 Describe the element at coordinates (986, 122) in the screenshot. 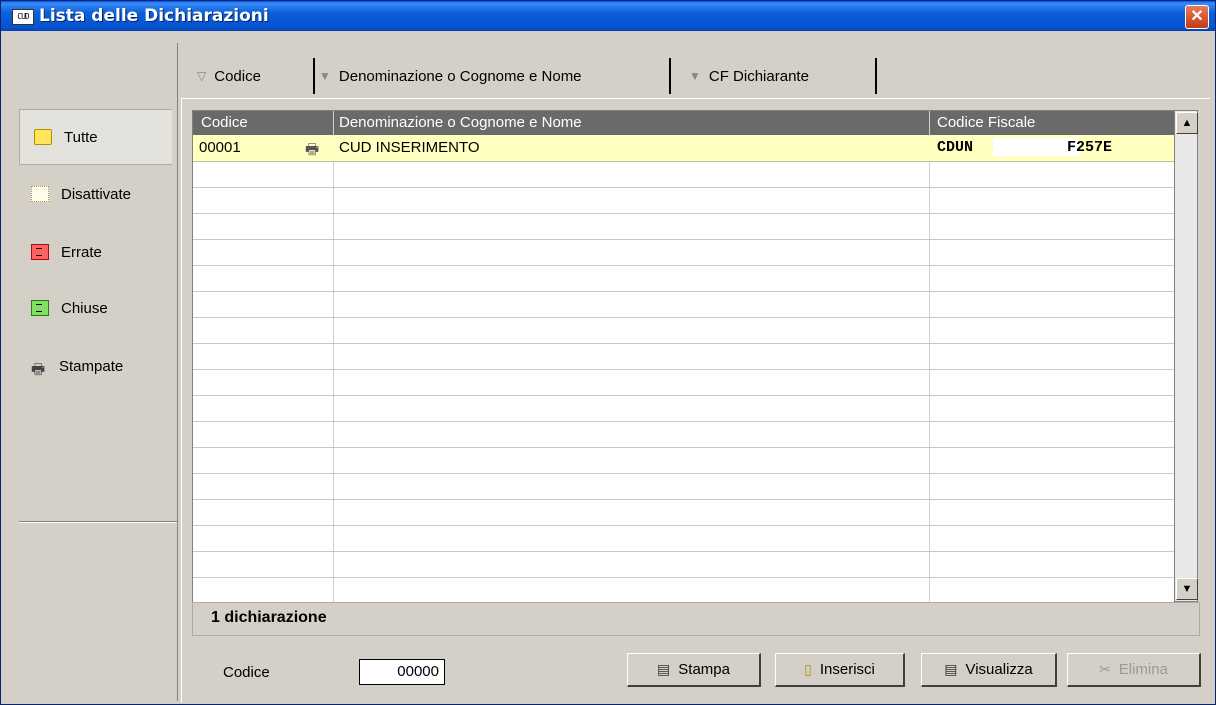

I see `column-header-codice-fiscale: Codice Fiscale` at that location.